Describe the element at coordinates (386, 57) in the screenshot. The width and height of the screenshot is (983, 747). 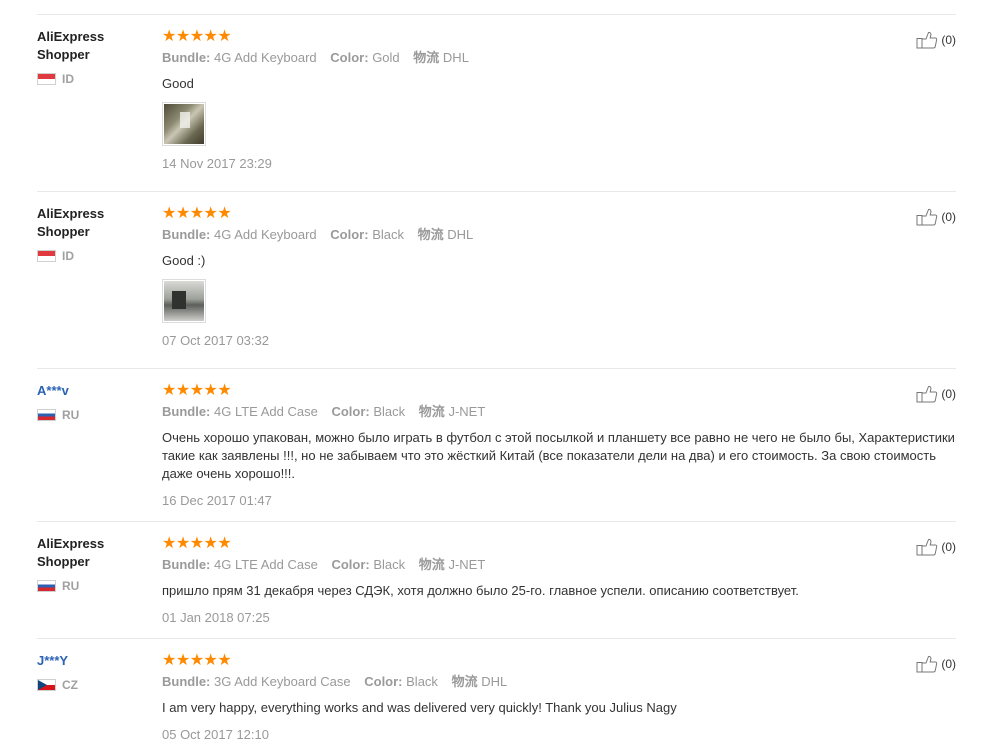
I see `color-value: Gold` at that location.